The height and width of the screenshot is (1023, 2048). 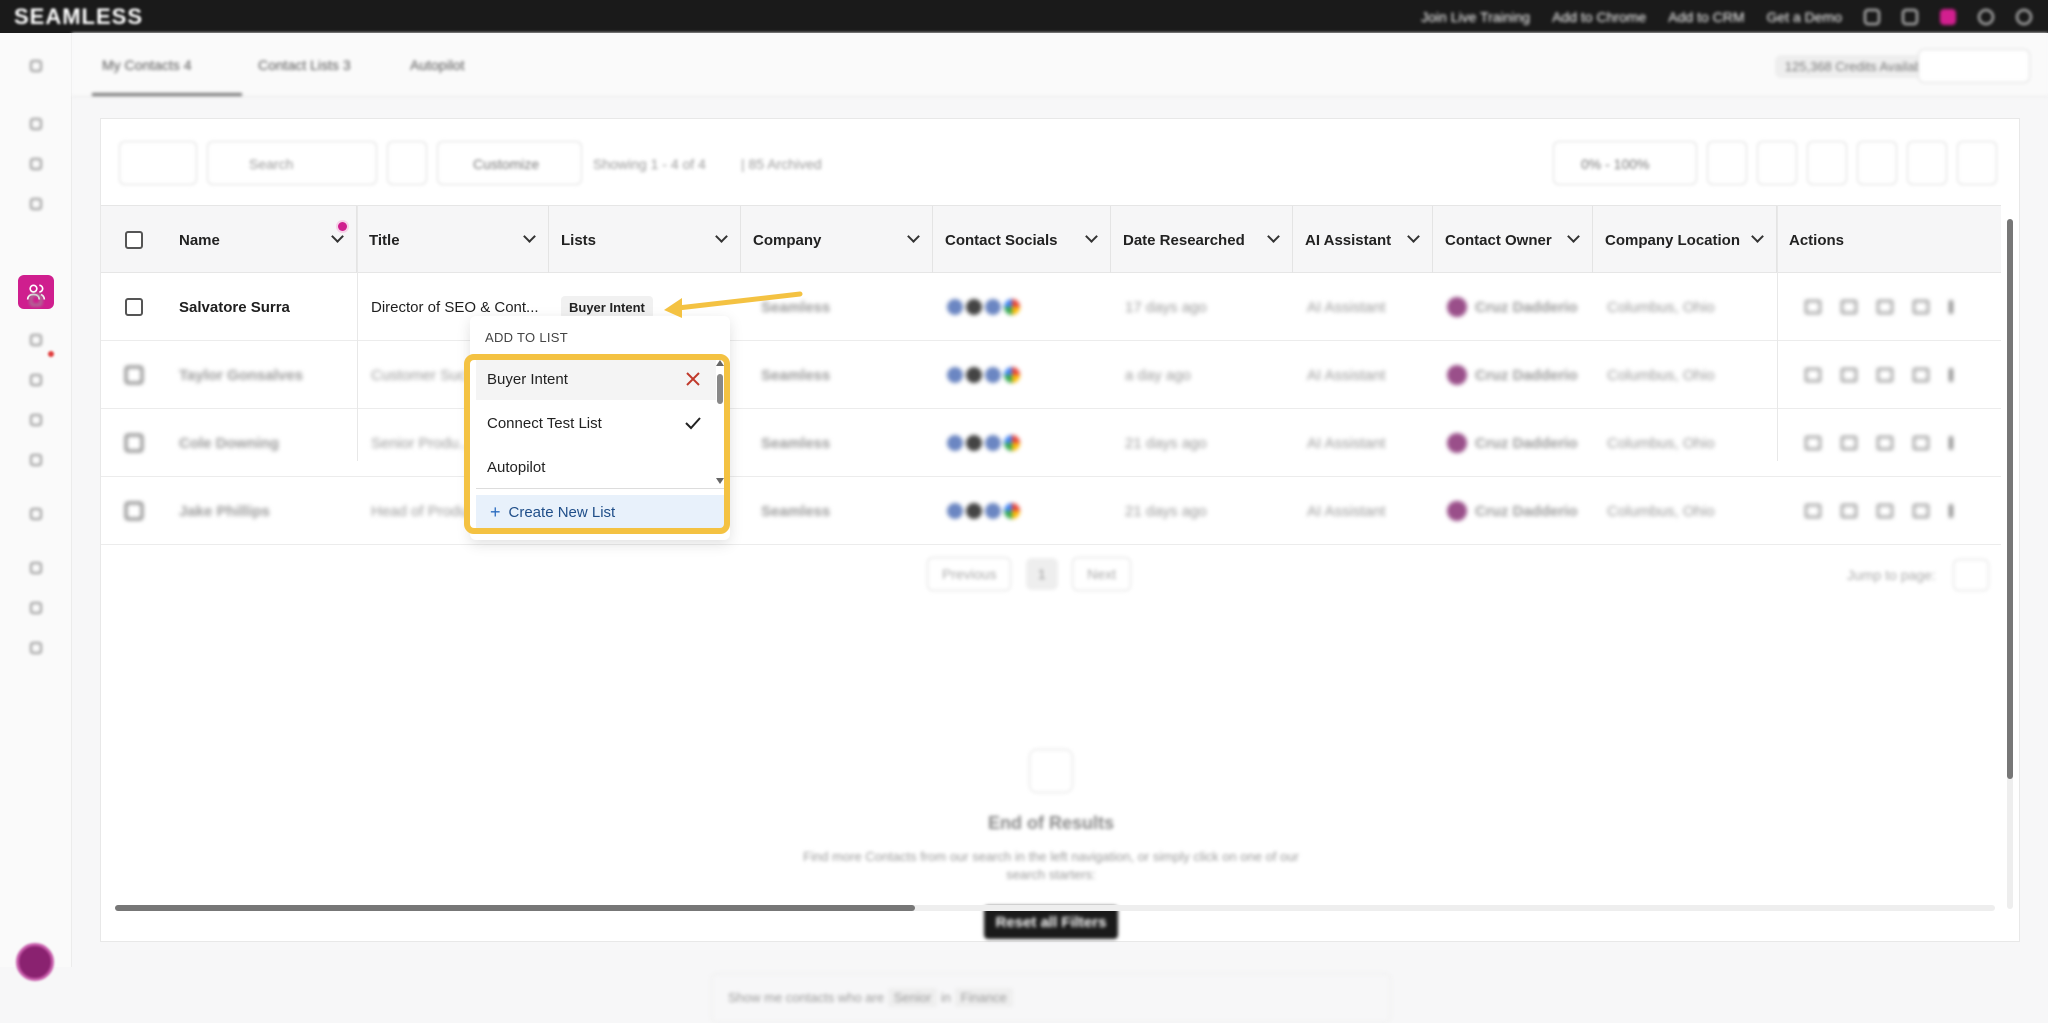 What do you see at coordinates (1041, 574) in the screenshot?
I see `page-number: 1` at bounding box center [1041, 574].